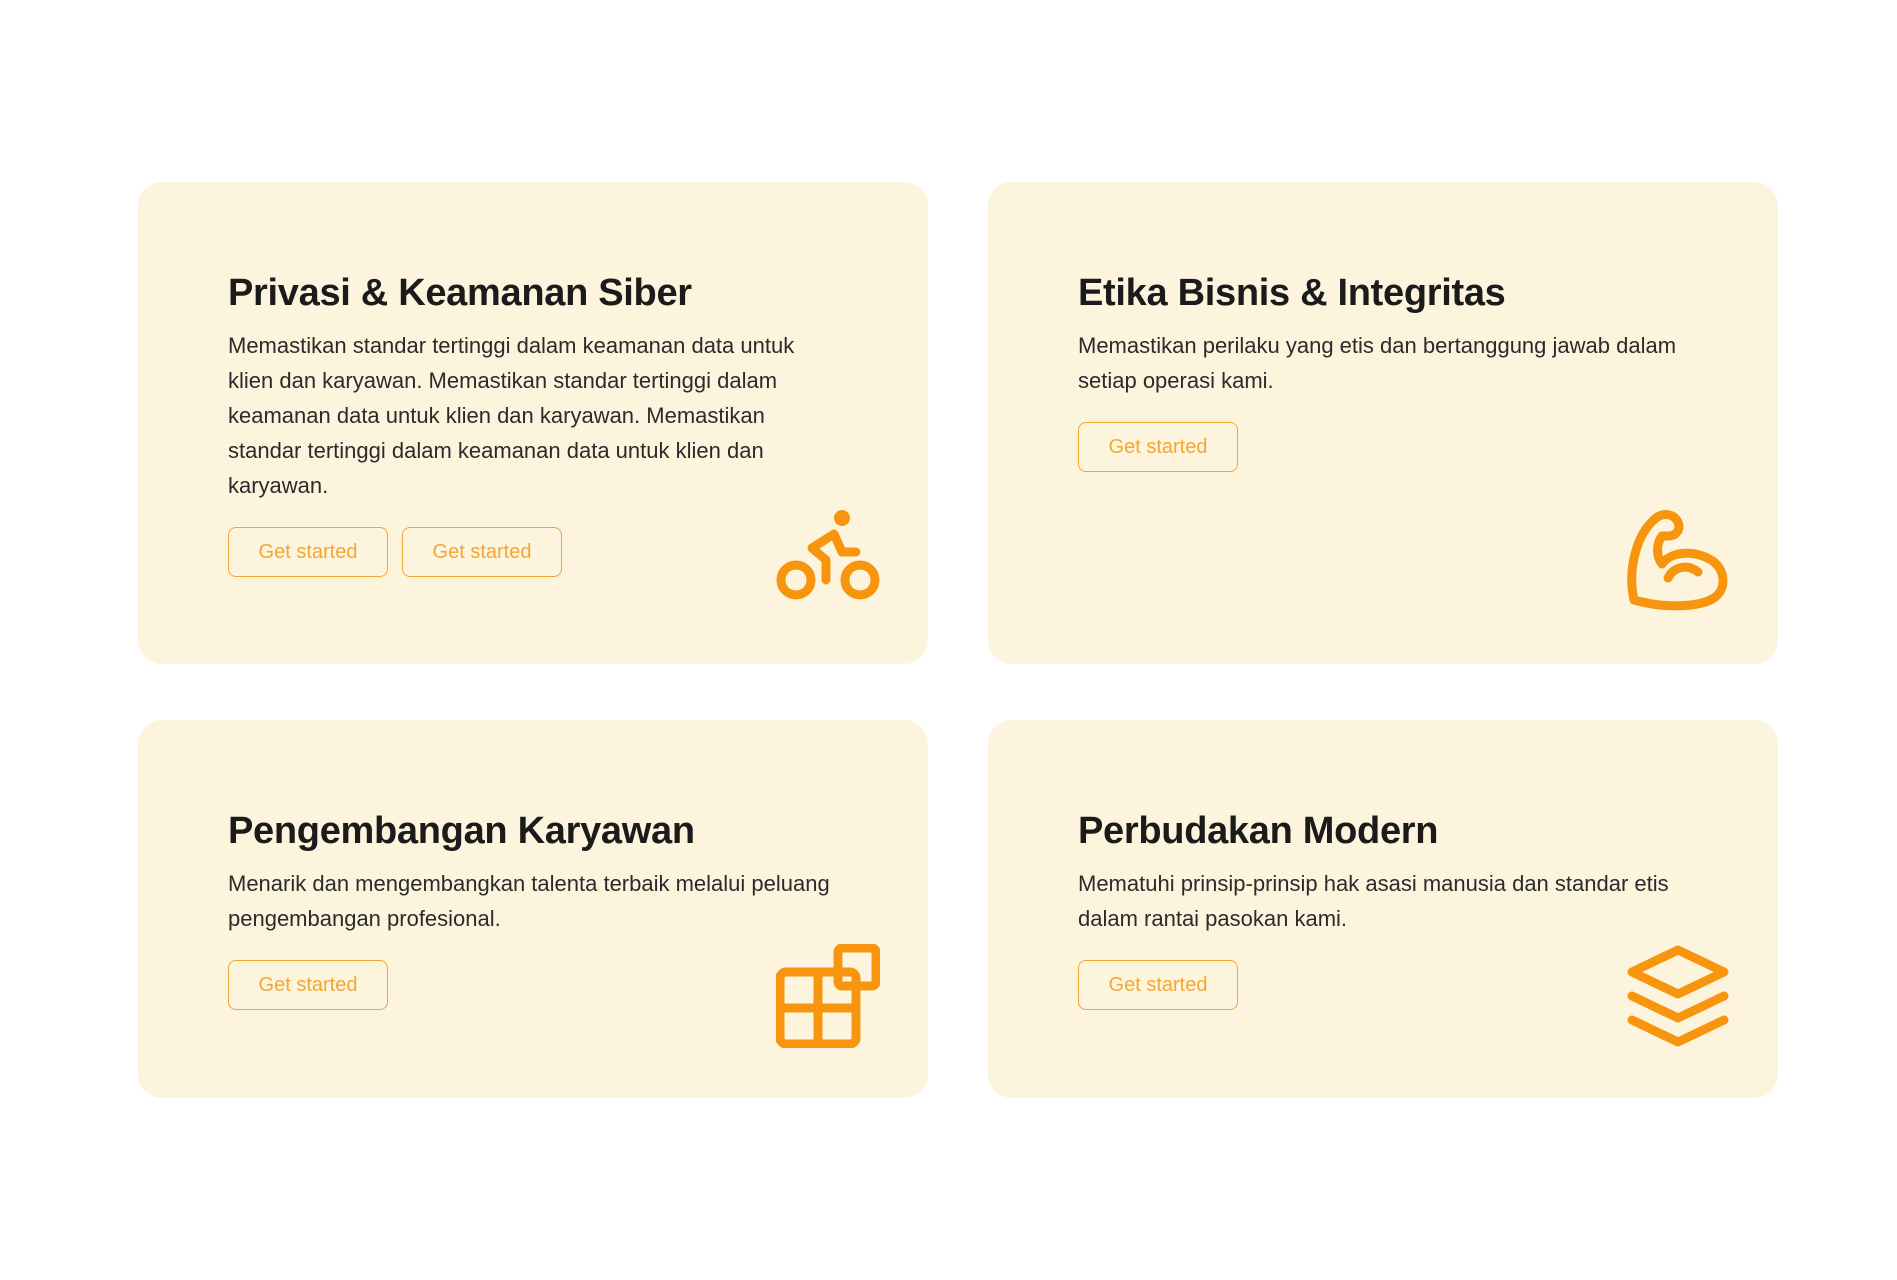  Describe the element at coordinates (461, 831) in the screenshot. I see `card-title: Pengembangan Karyawan` at that location.